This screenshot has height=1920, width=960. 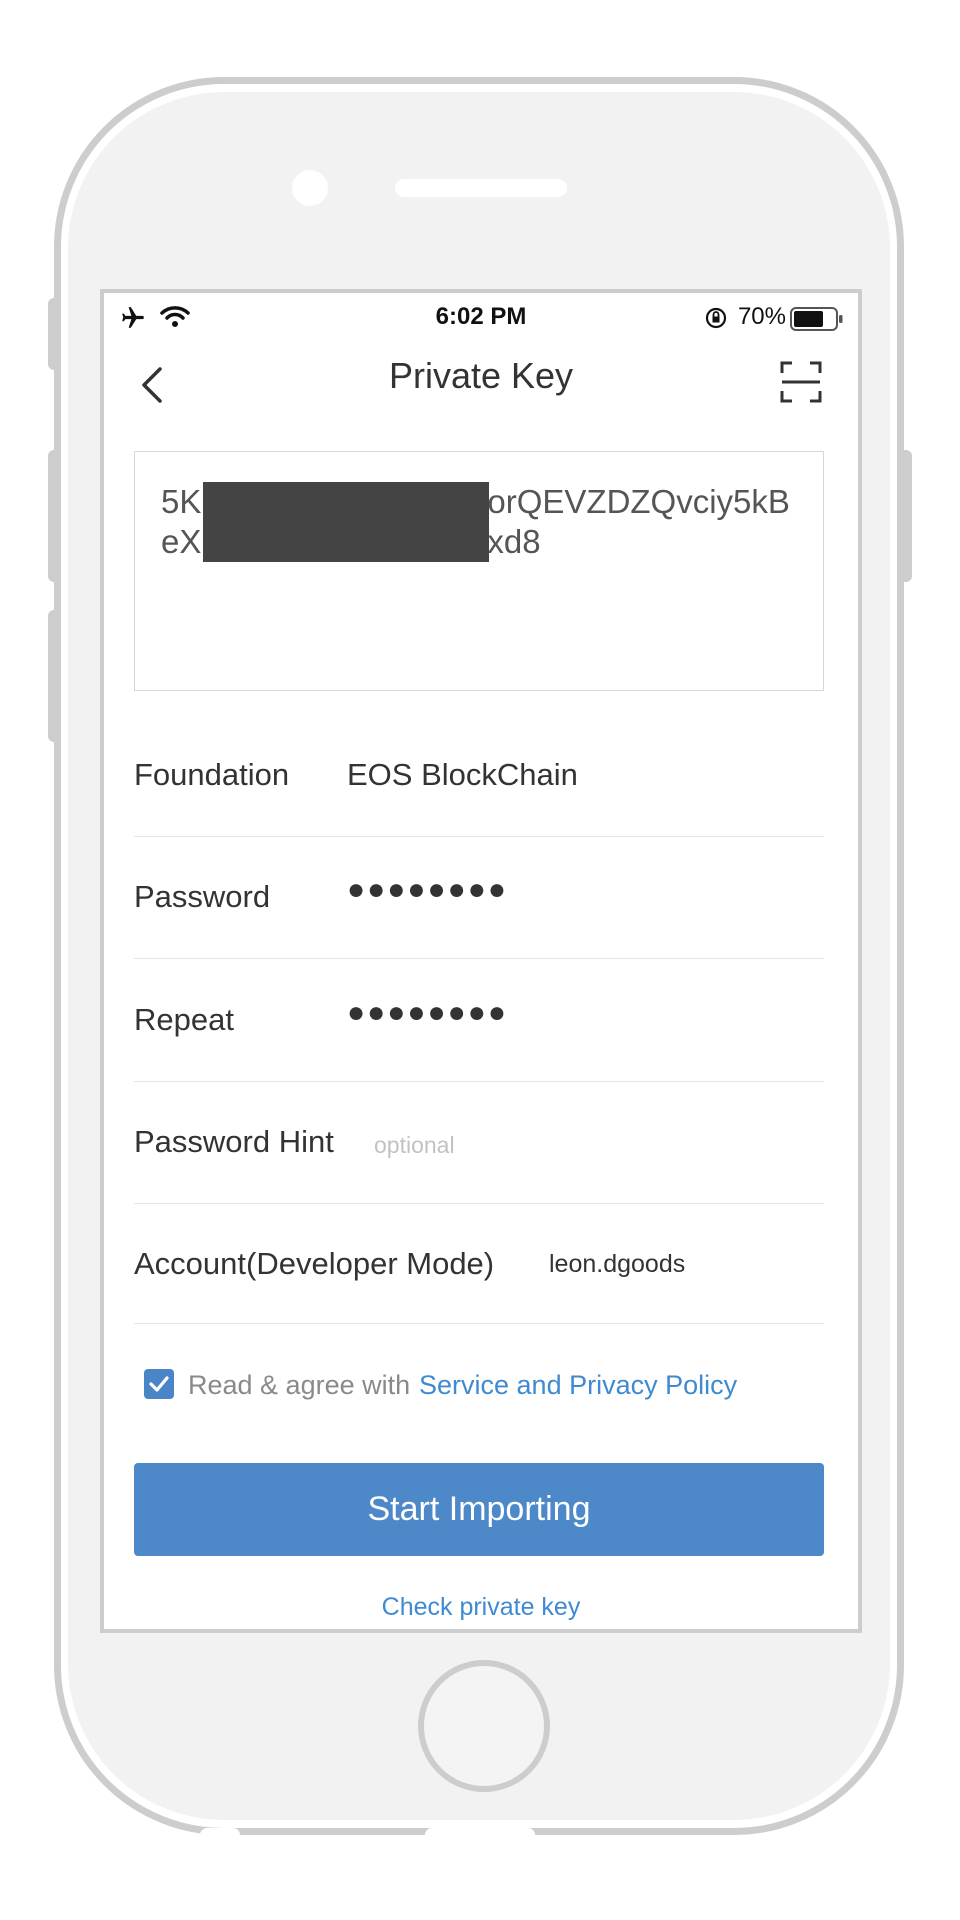 What do you see at coordinates (202, 896) in the screenshot?
I see `password-label: Password` at bounding box center [202, 896].